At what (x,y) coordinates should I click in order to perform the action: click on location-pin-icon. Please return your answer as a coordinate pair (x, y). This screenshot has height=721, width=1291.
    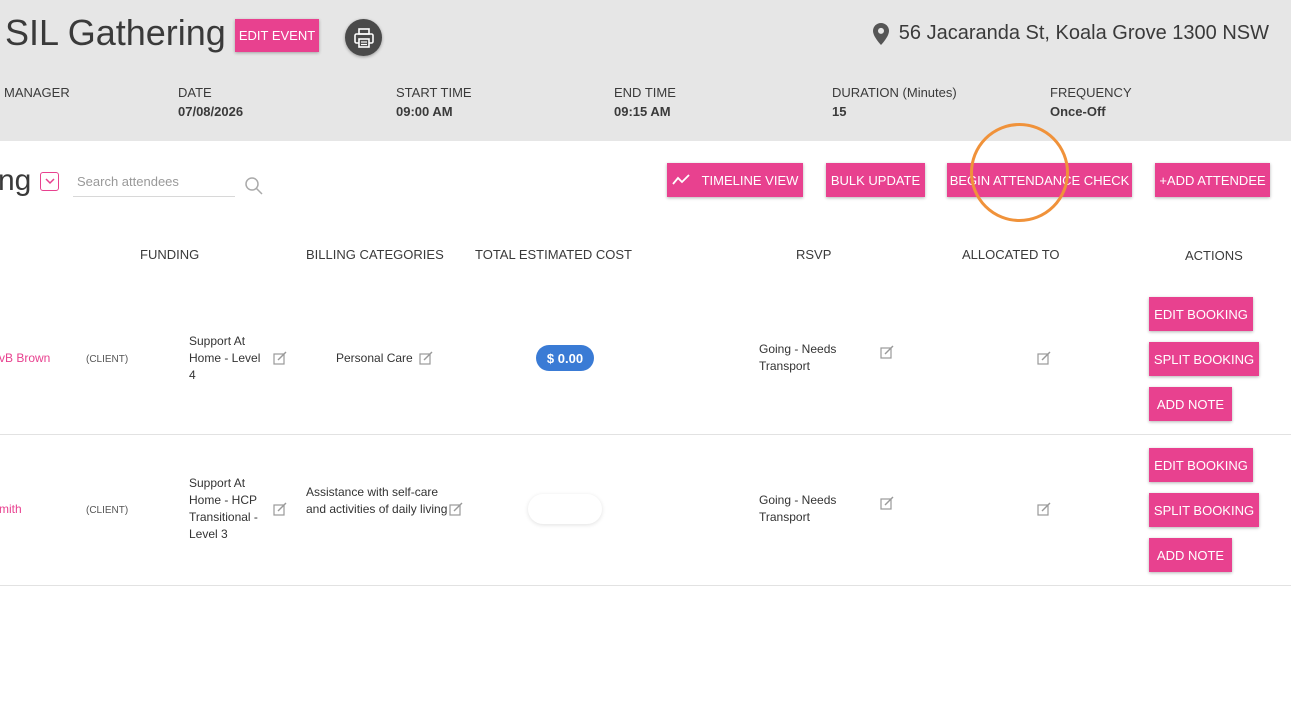
    Looking at the image, I should click on (880, 33).